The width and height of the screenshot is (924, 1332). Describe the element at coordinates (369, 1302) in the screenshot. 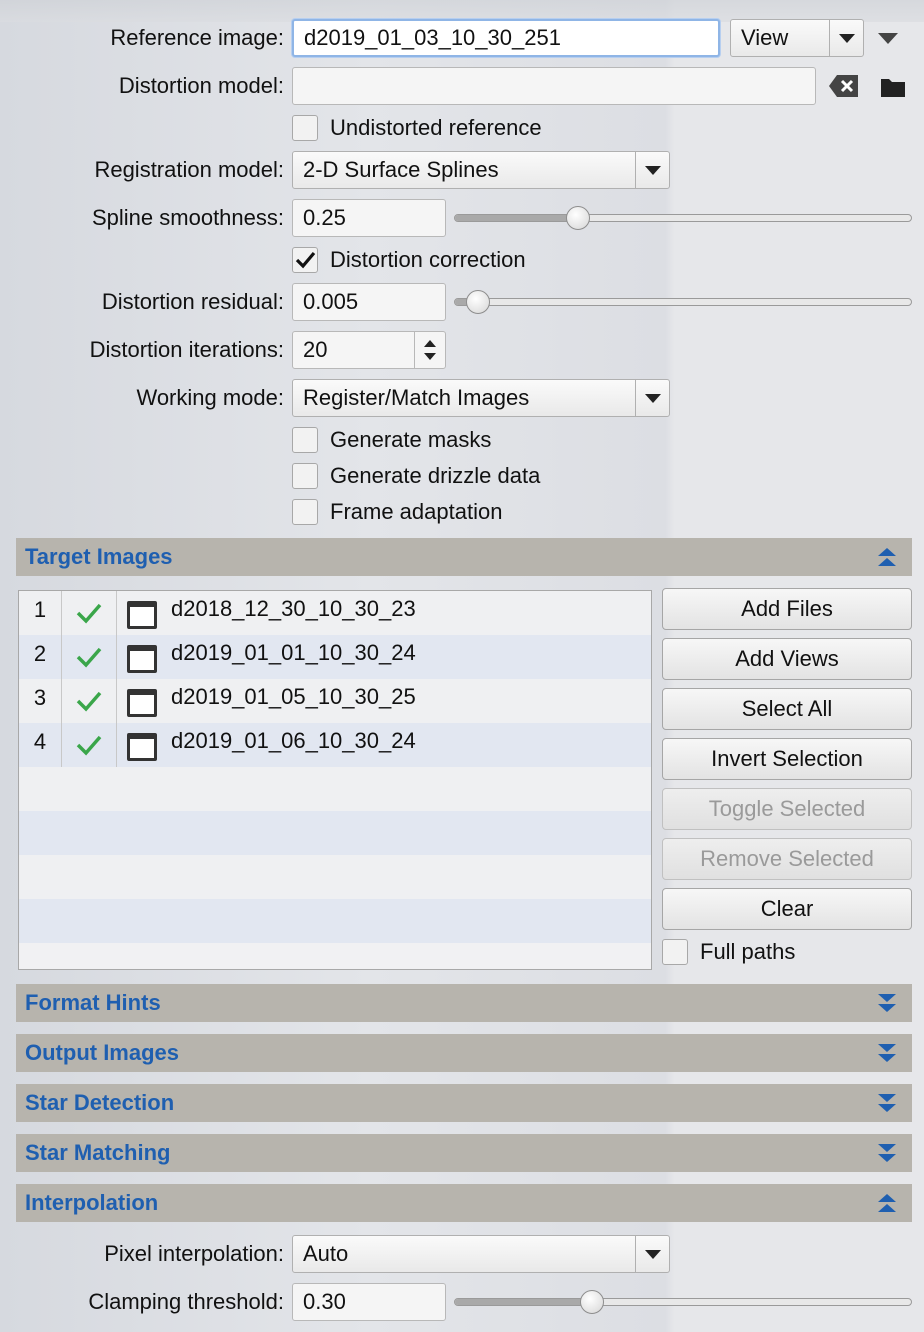

I see `clamping-threshold-input: 0.30` at that location.